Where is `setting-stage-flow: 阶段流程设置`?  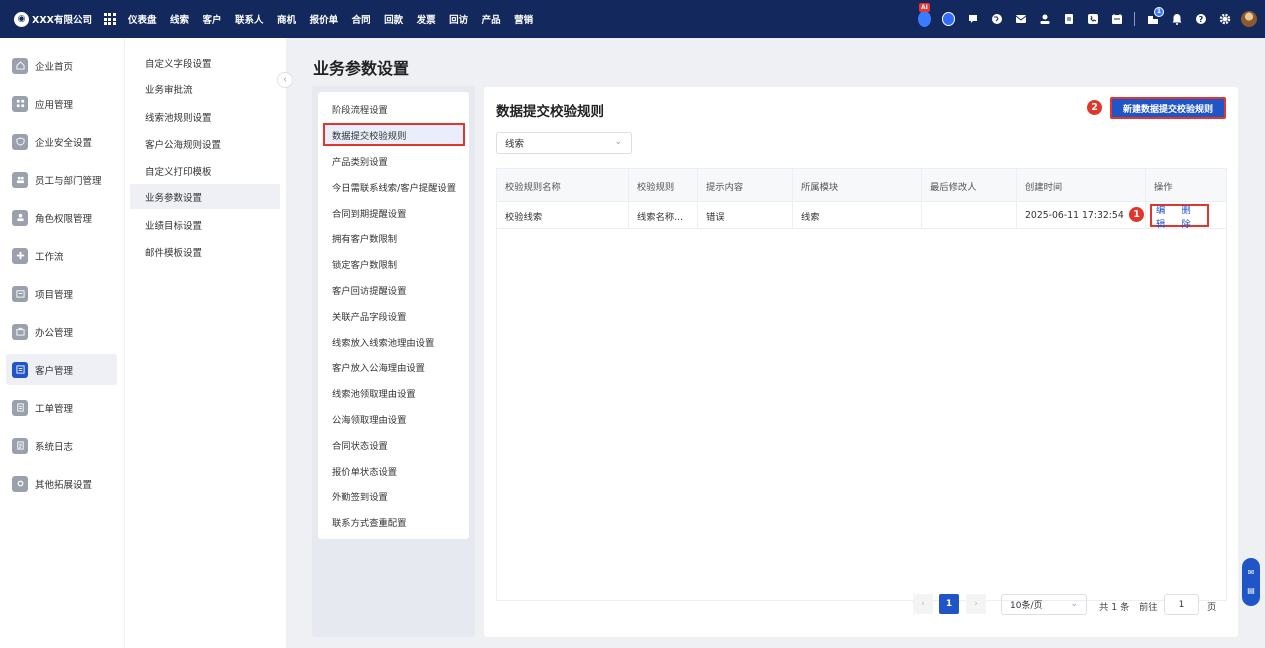
setting-stage-flow: 阶段流程设置 is located at coordinates (394, 108).